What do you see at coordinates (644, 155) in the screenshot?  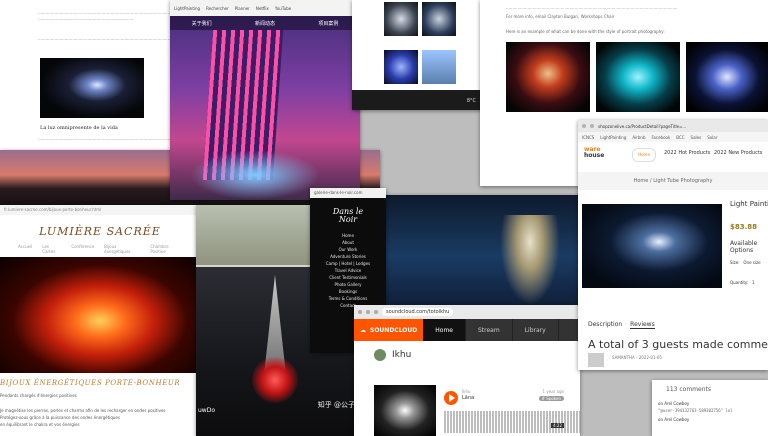 I see `home-pill: Home` at bounding box center [644, 155].